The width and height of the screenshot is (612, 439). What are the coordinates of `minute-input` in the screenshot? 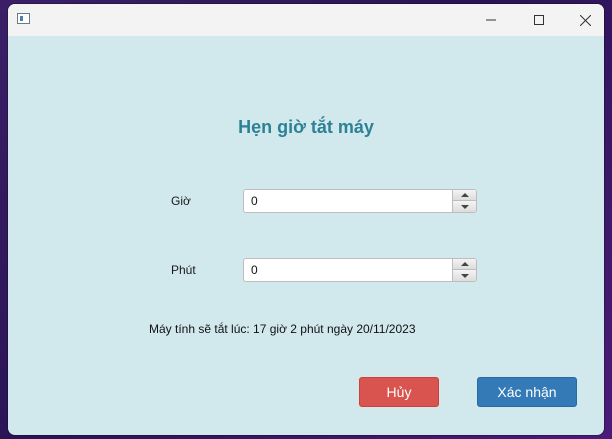 It's located at (348, 270).